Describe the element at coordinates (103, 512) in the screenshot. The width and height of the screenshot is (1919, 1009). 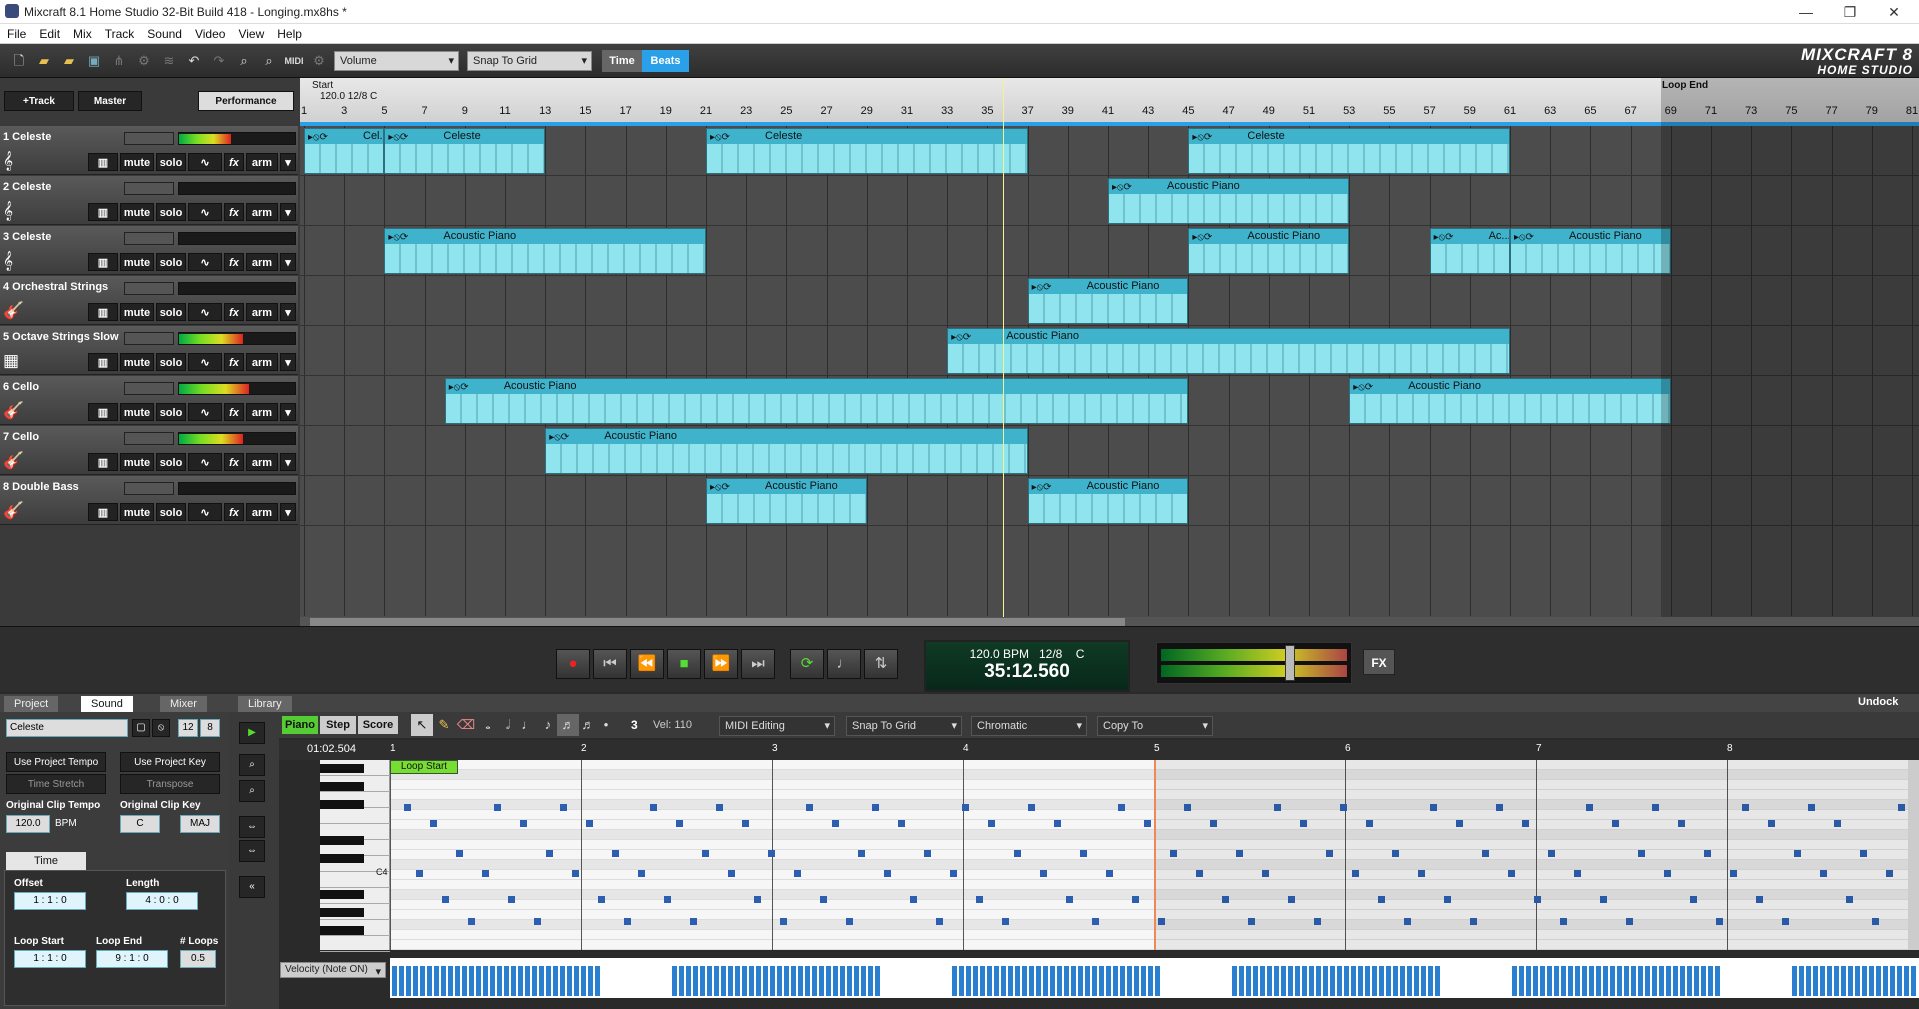
I see `piano-keyboard-icon: ▥` at that location.